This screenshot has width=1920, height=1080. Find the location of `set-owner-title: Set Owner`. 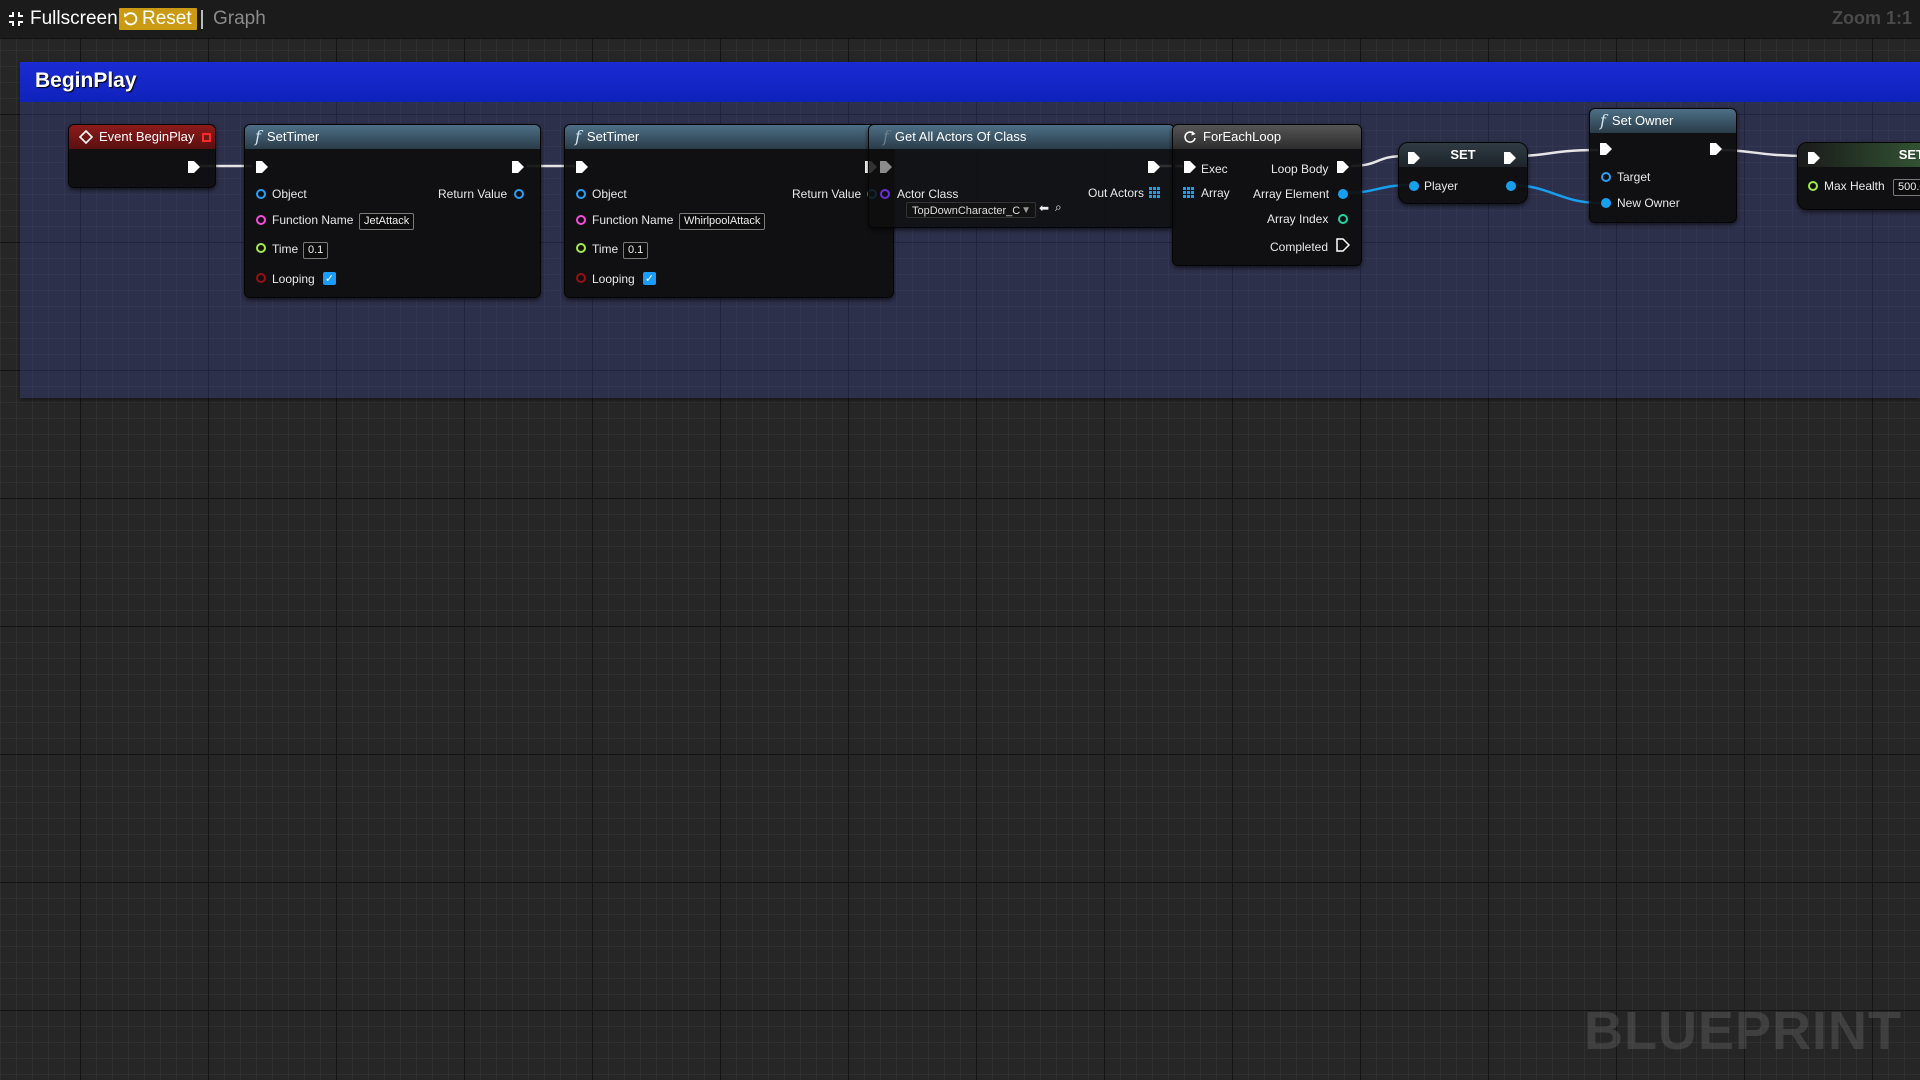

set-owner-title: Set Owner is located at coordinates (1642, 120).